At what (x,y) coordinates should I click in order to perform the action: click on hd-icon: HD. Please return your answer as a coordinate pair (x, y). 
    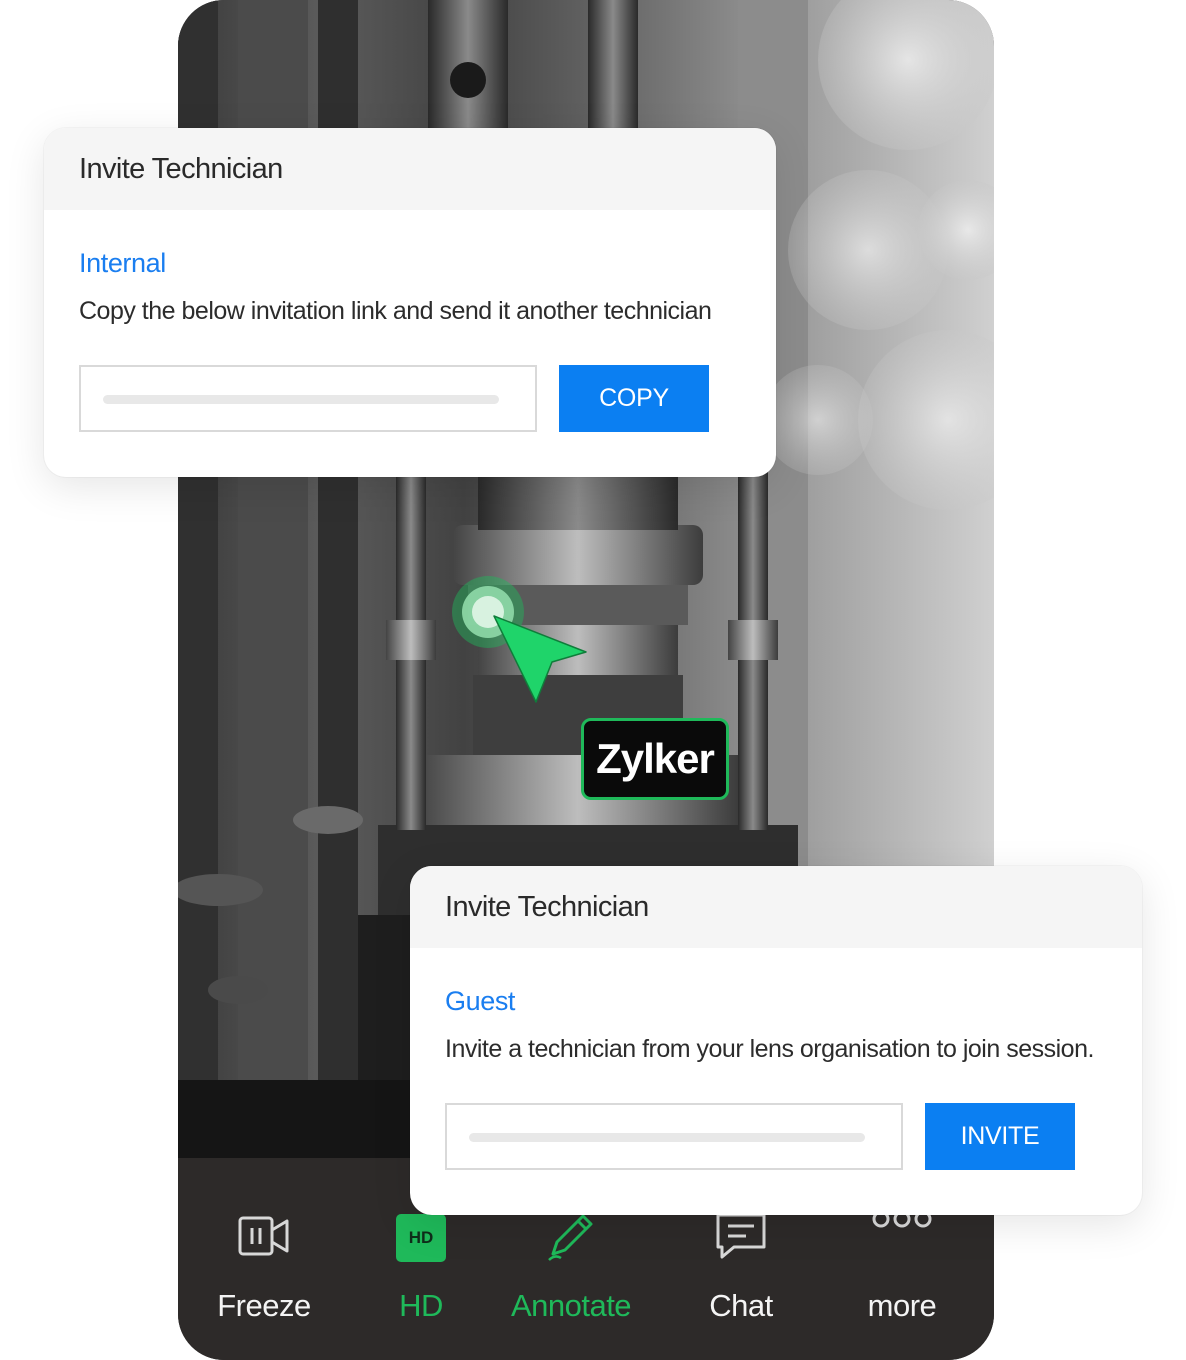
    Looking at the image, I should click on (421, 1238).